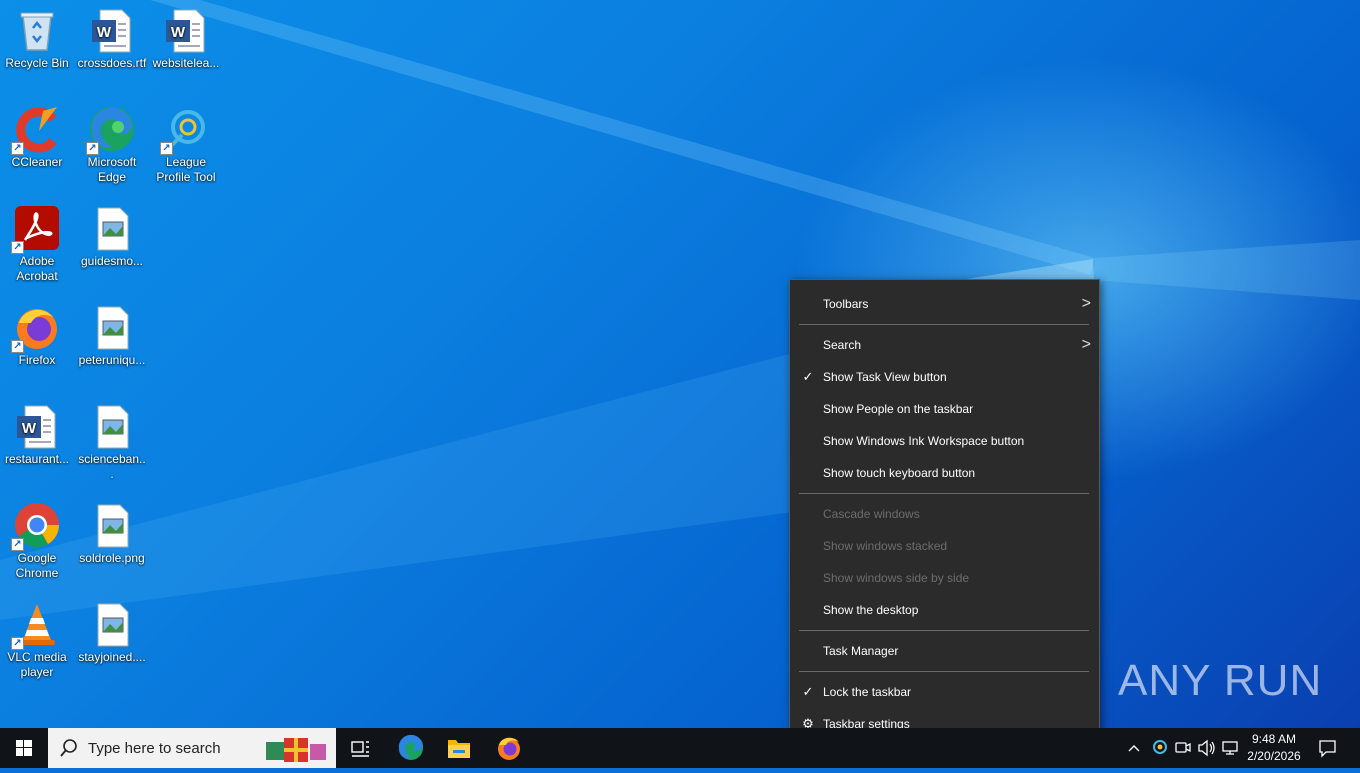 The width and height of the screenshot is (1360, 773). I want to click on taskbar-firefox, so click(509, 748).